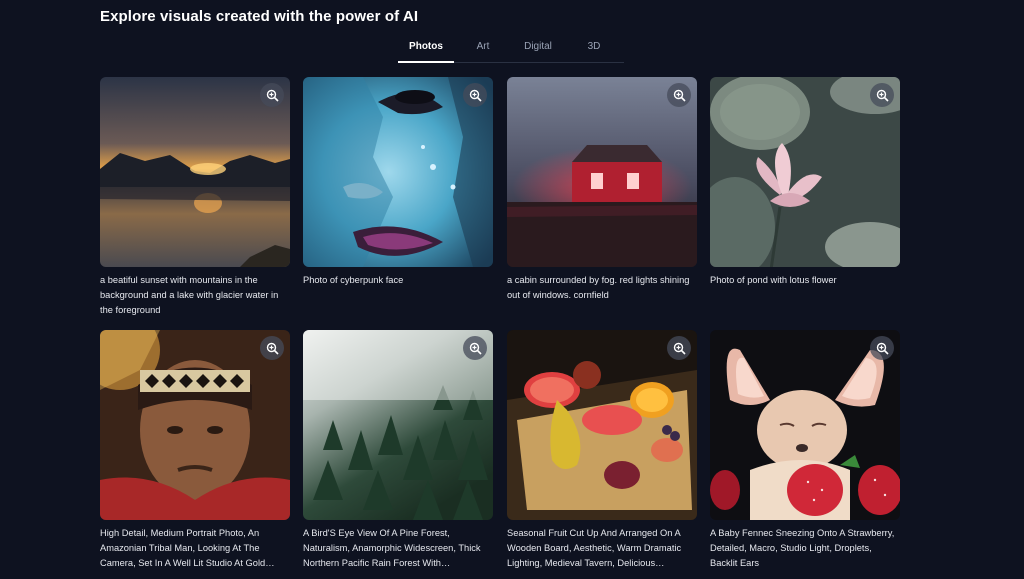  Describe the element at coordinates (602, 425) in the screenshot. I see `image-fruit-board` at that location.